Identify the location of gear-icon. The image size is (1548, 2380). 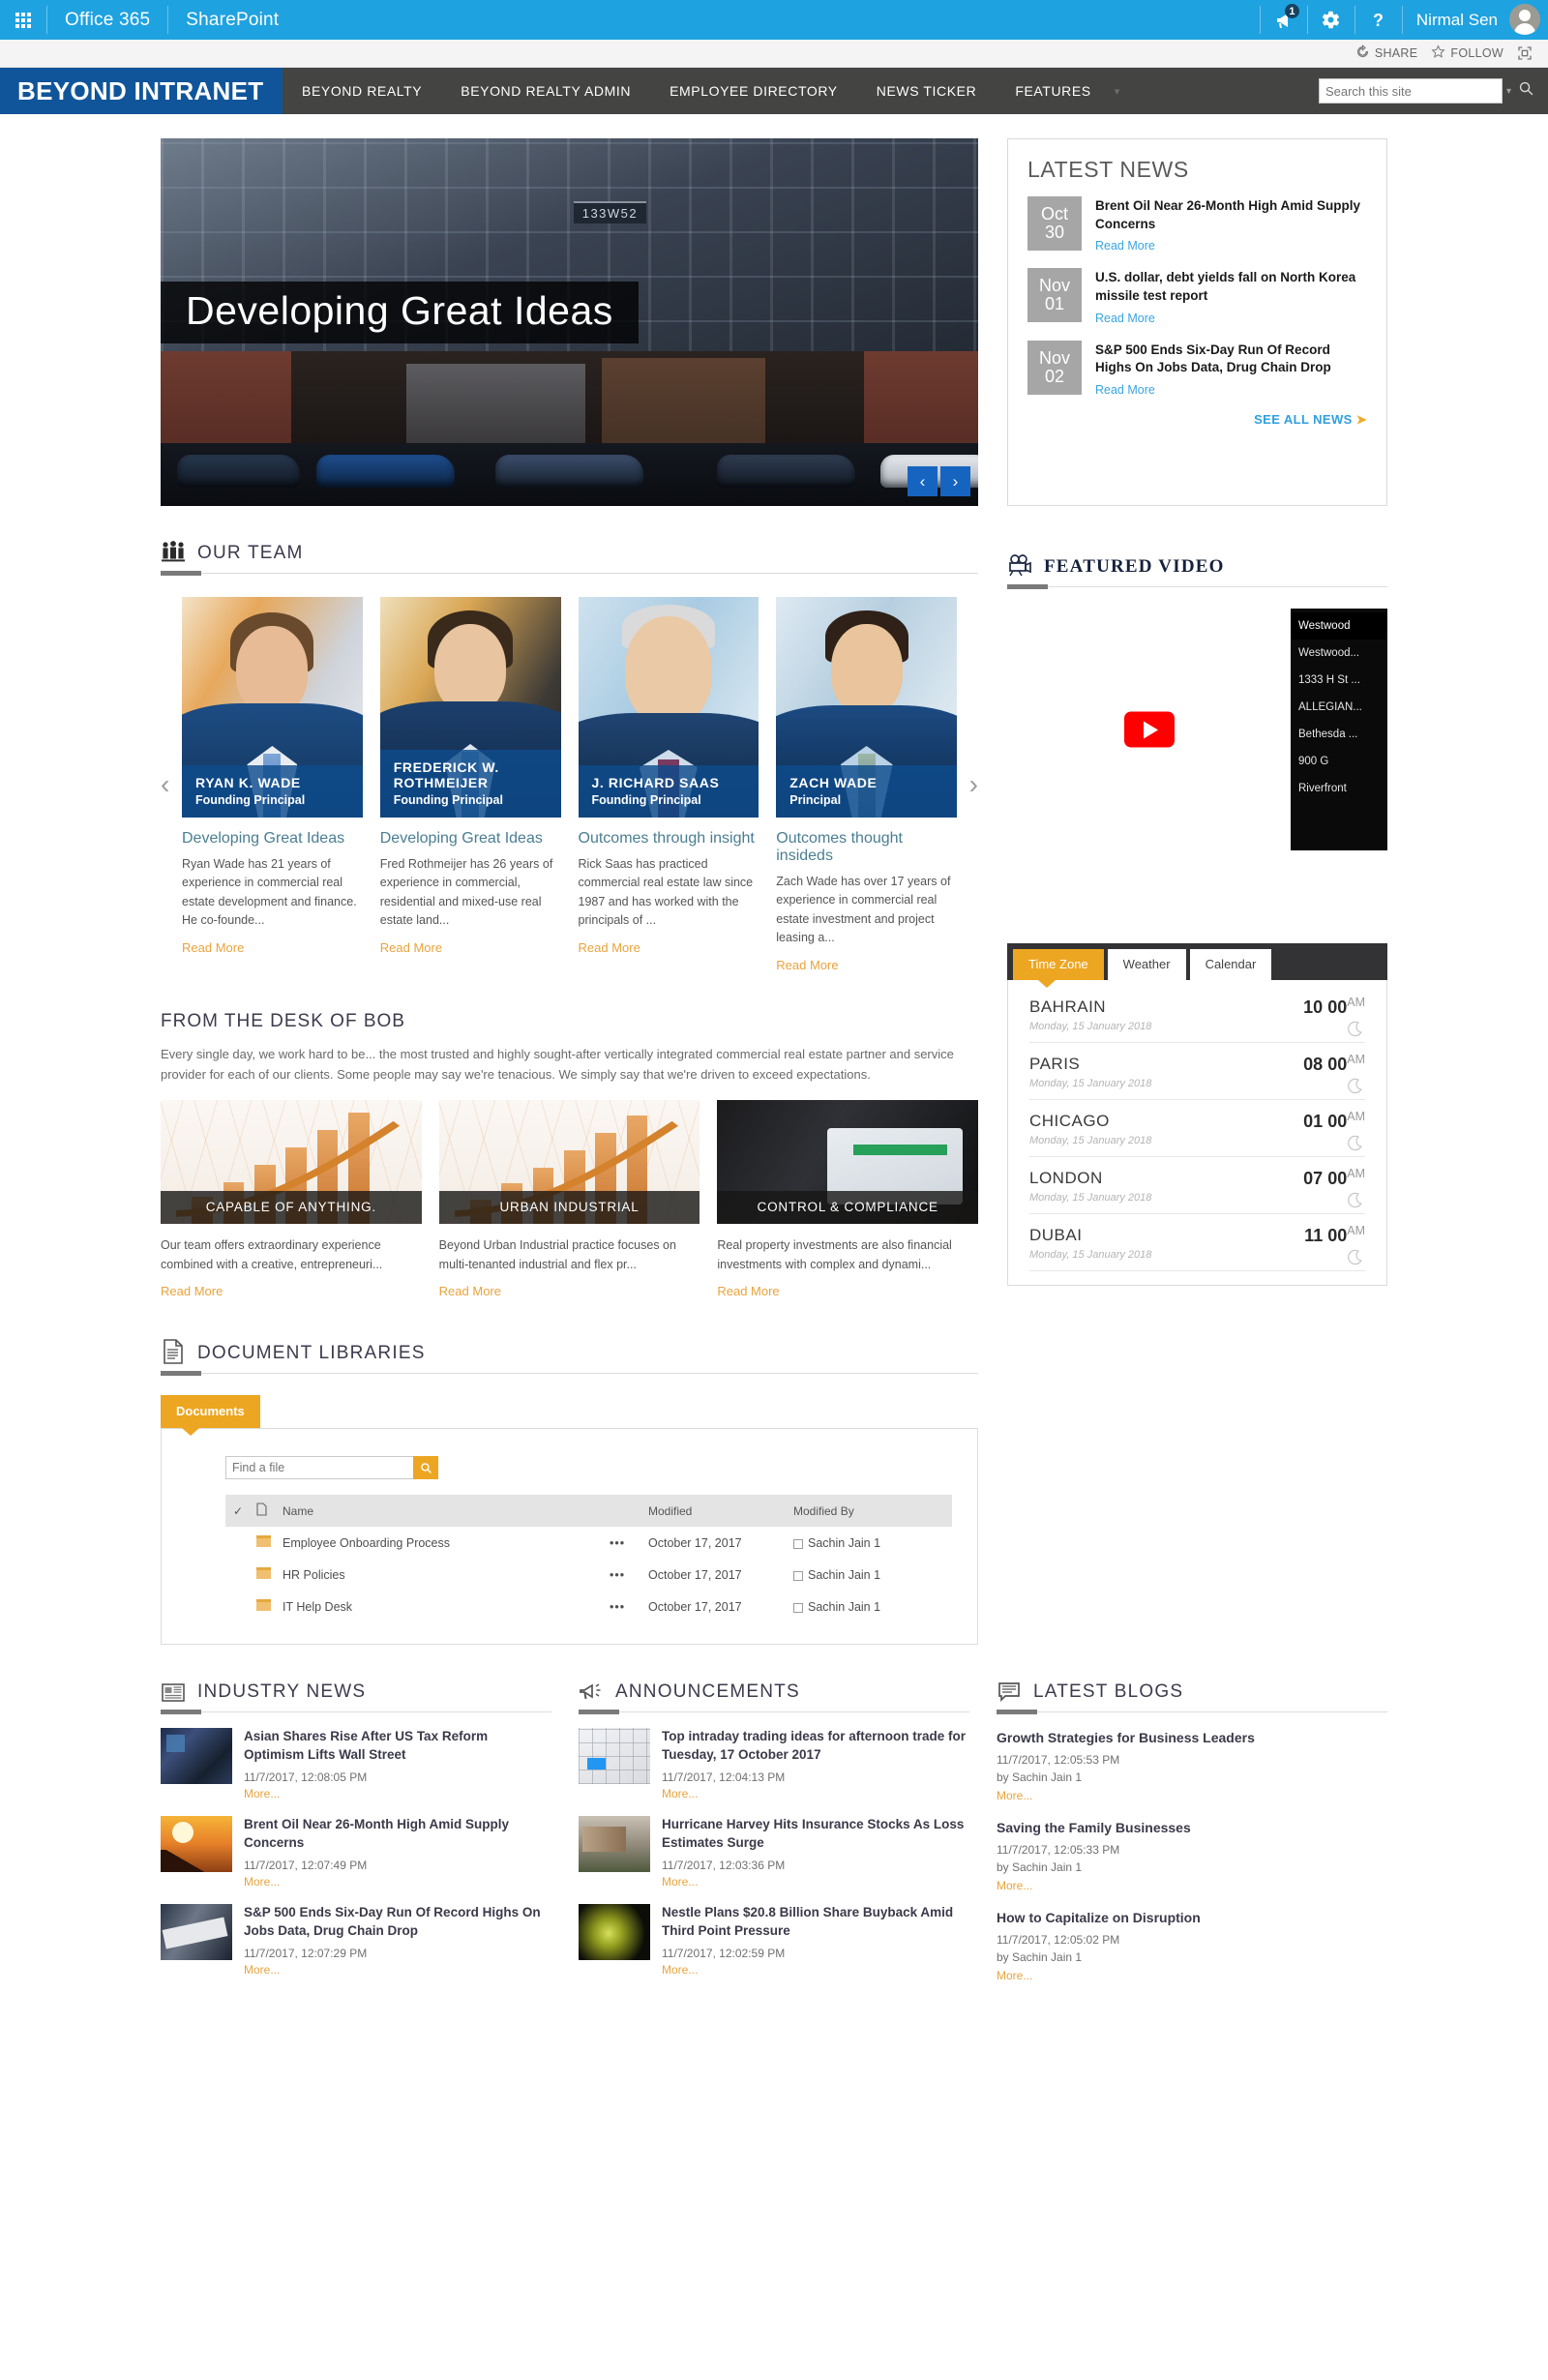
(1331, 20).